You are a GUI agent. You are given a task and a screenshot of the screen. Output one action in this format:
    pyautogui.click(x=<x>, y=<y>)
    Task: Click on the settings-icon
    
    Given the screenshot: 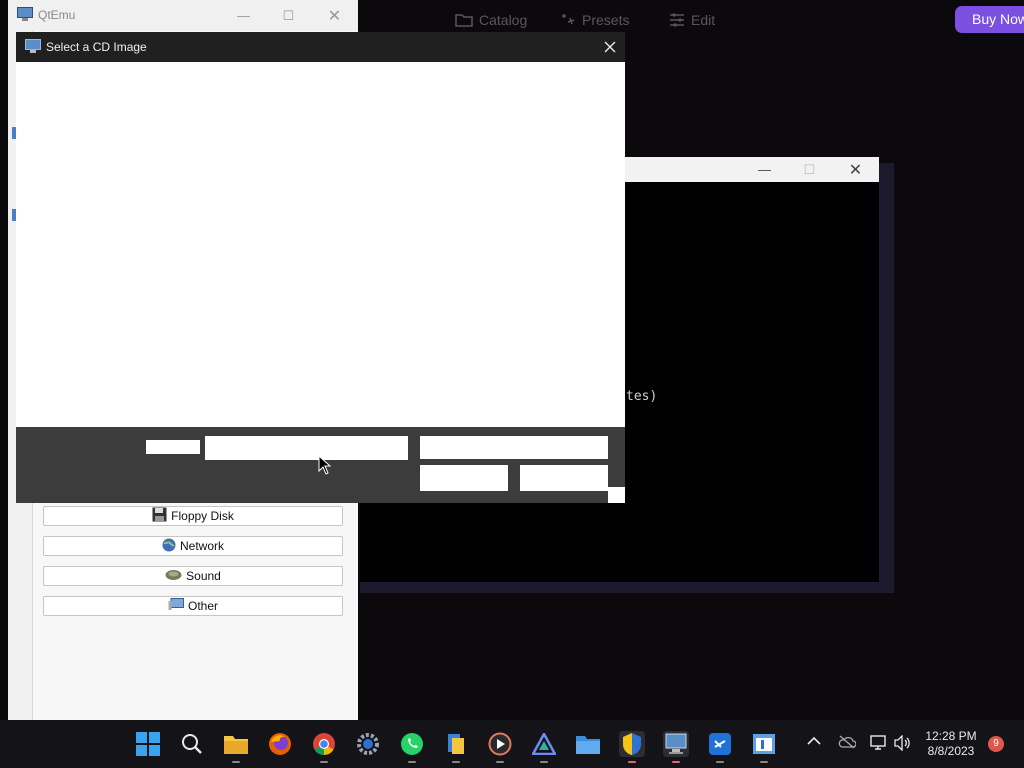 What is the action you would take?
    pyautogui.click(x=368, y=744)
    